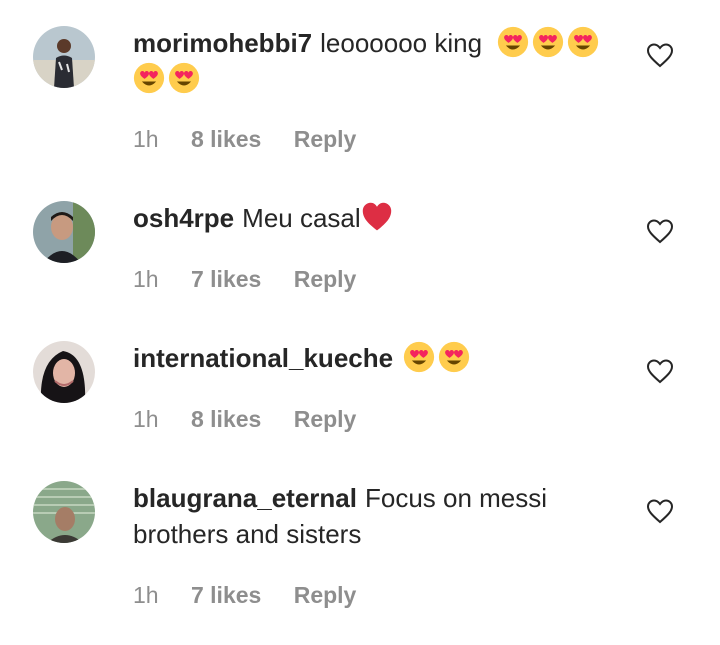 Image resolution: width=720 pixels, height=645 pixels. I want to click on comment-username: blaugrana_eternal, so click(245, 498).